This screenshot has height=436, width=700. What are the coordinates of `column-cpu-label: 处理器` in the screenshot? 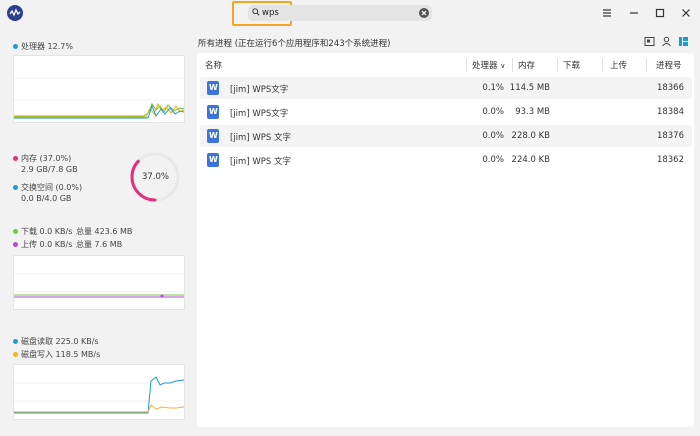 It's located at (485, 66).